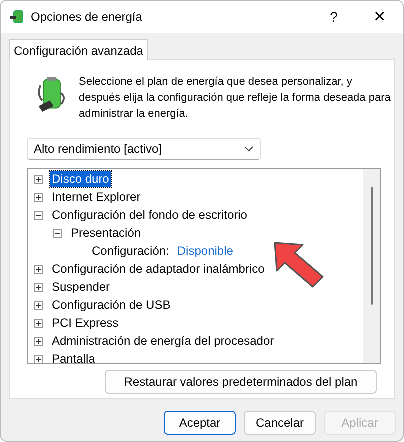 The width and height of the screenshot is (404, 442). Describe the element at coordinates (144, 149) in the screenshot. I see `plan-dropdown: Alto rendimiento [activo]` at that location.